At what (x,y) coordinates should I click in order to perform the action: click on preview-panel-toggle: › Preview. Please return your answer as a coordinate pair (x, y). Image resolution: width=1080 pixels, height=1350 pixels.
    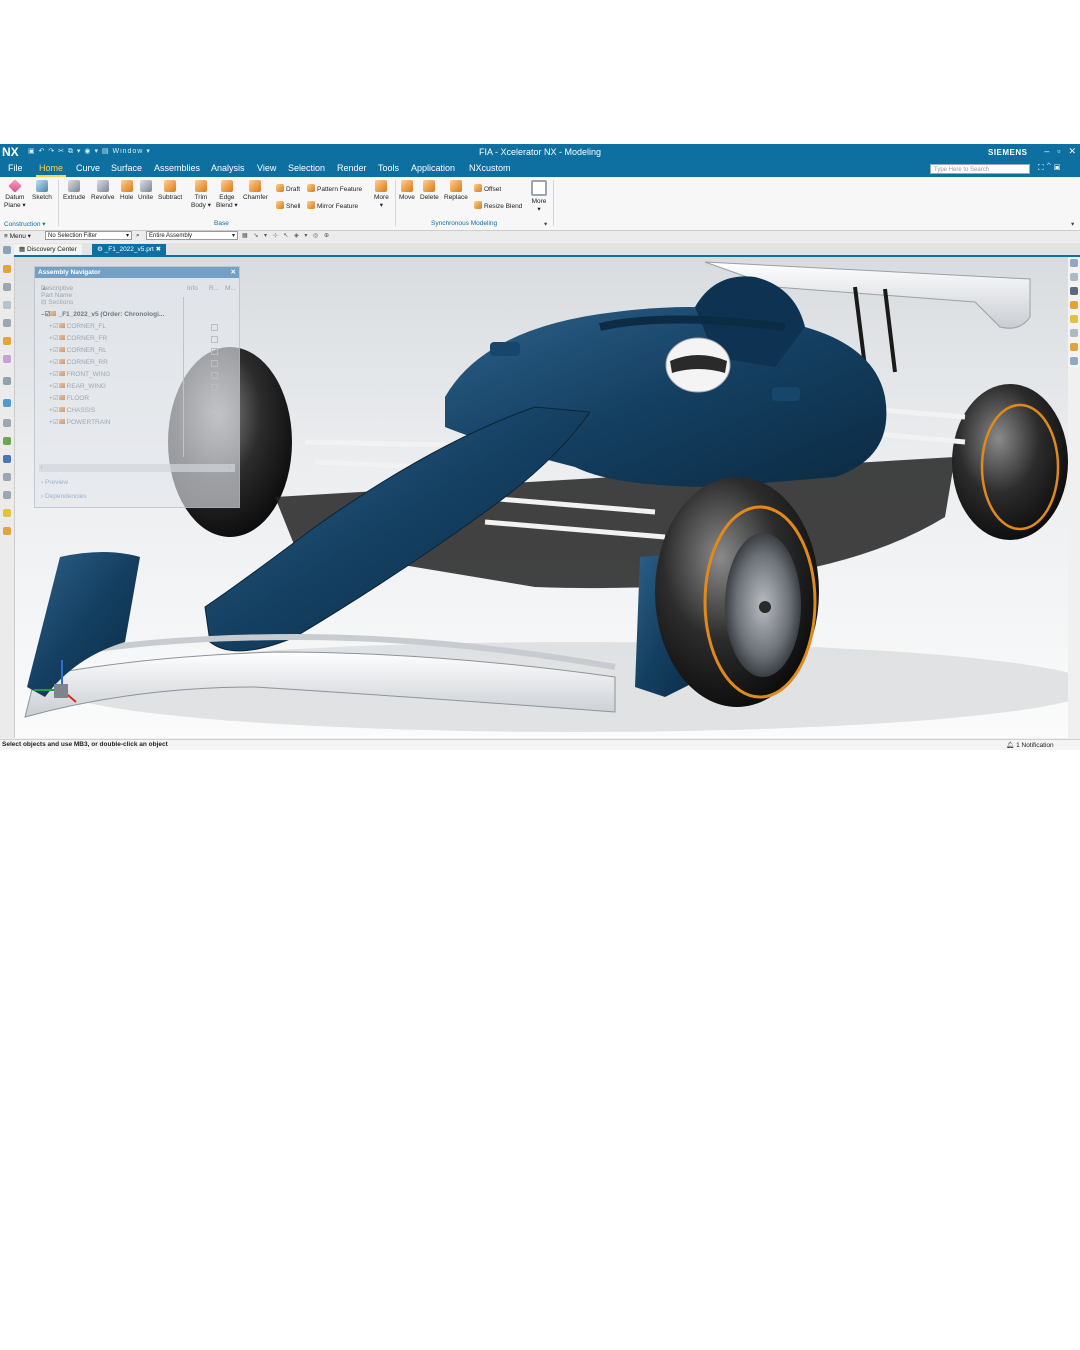
    Looking at the image, I should click on (54, 482).